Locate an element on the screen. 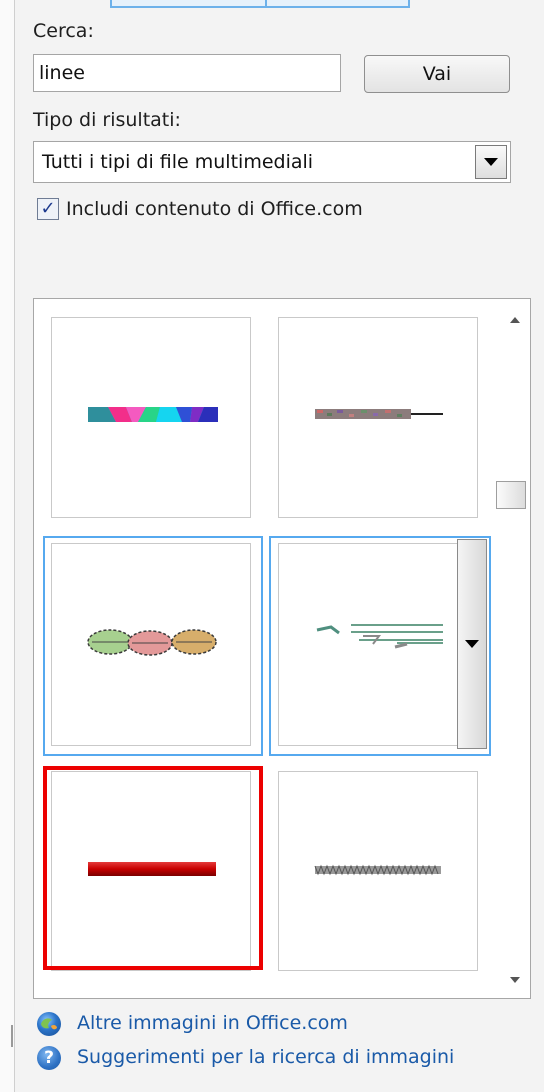 Image resolution: width=544 pixels, height=1092 pixels. selected-highlight is located at coordinates (153, 868).